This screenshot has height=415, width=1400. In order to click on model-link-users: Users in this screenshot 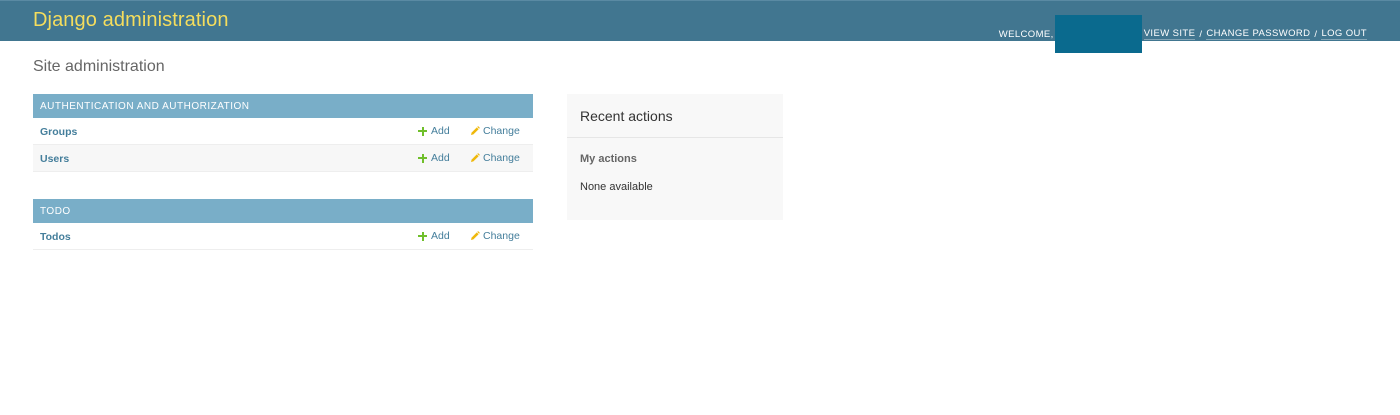, I will do `click(54, 159)`.